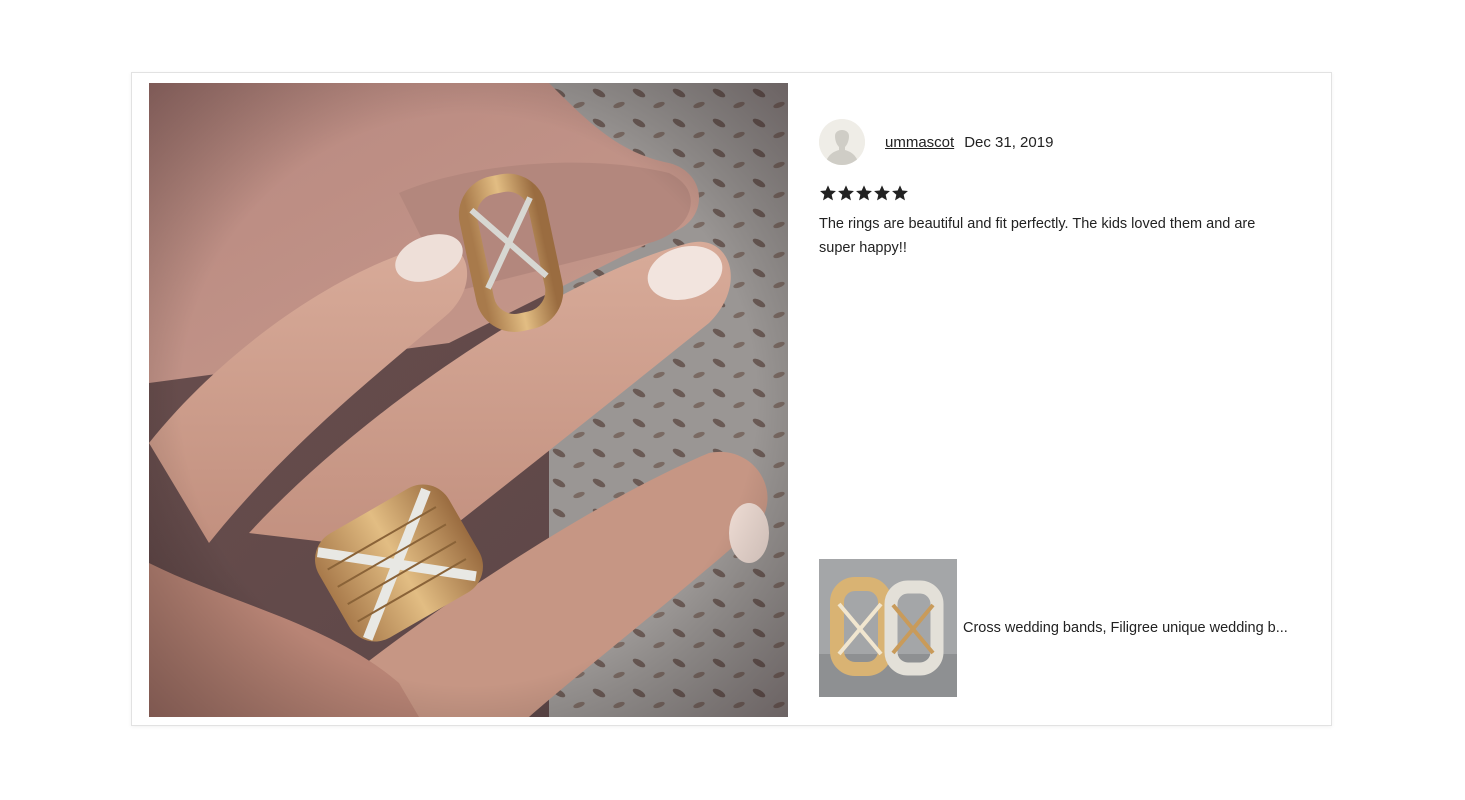  I want to click on star-rating, so click(864, 193).